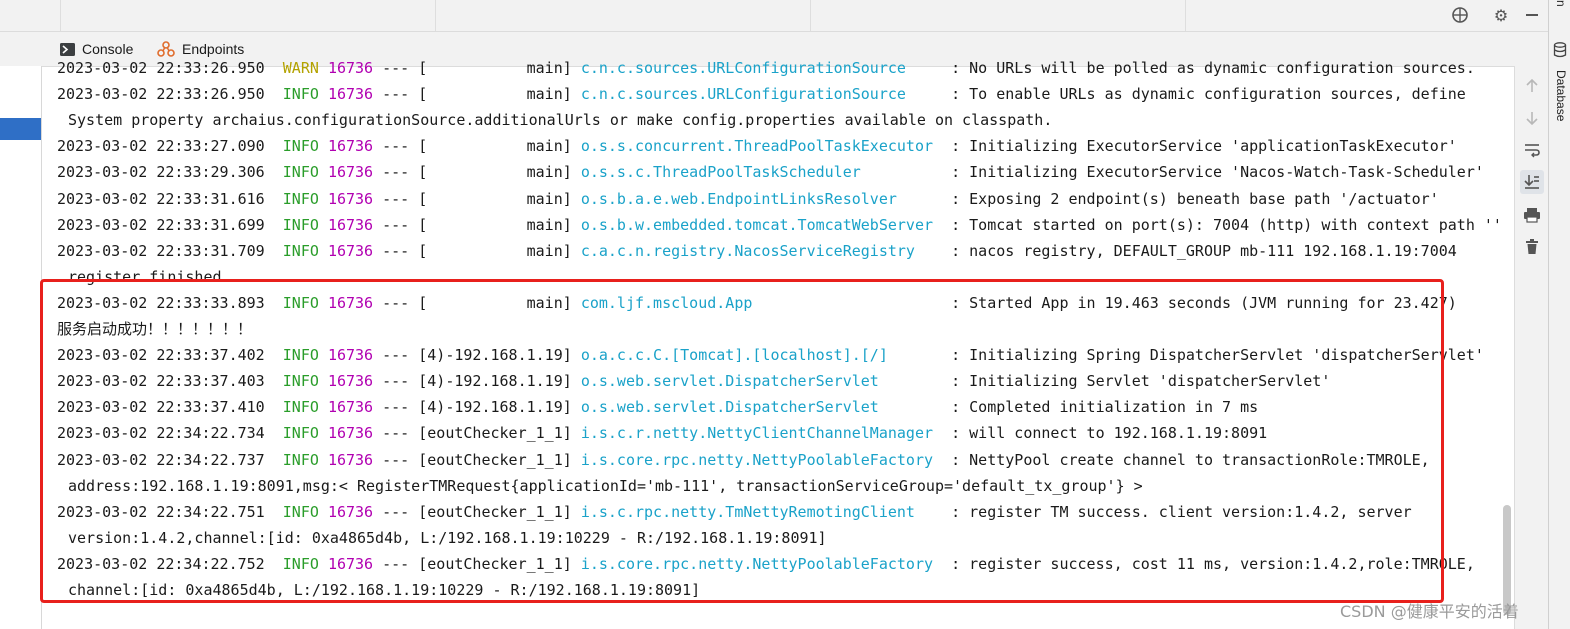 This screenshot has width=1570, height=629. Describe the element at coordinates (161, 355) in the screenshot. I see `log-timestamp: 2023-03-02 22:33:37.402` at that location.